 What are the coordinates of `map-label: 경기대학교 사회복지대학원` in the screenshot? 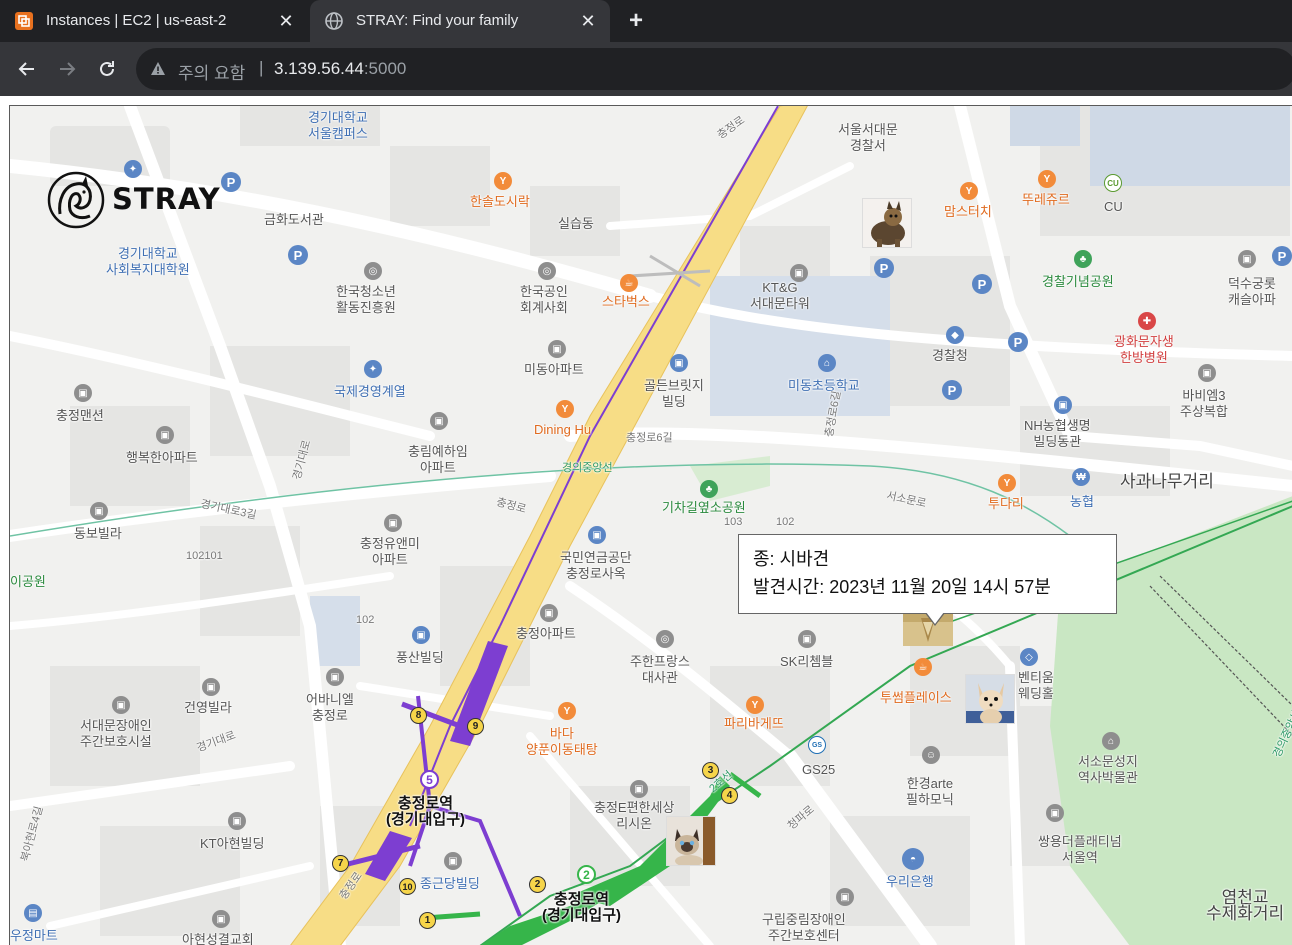 It's located at (148, 261).